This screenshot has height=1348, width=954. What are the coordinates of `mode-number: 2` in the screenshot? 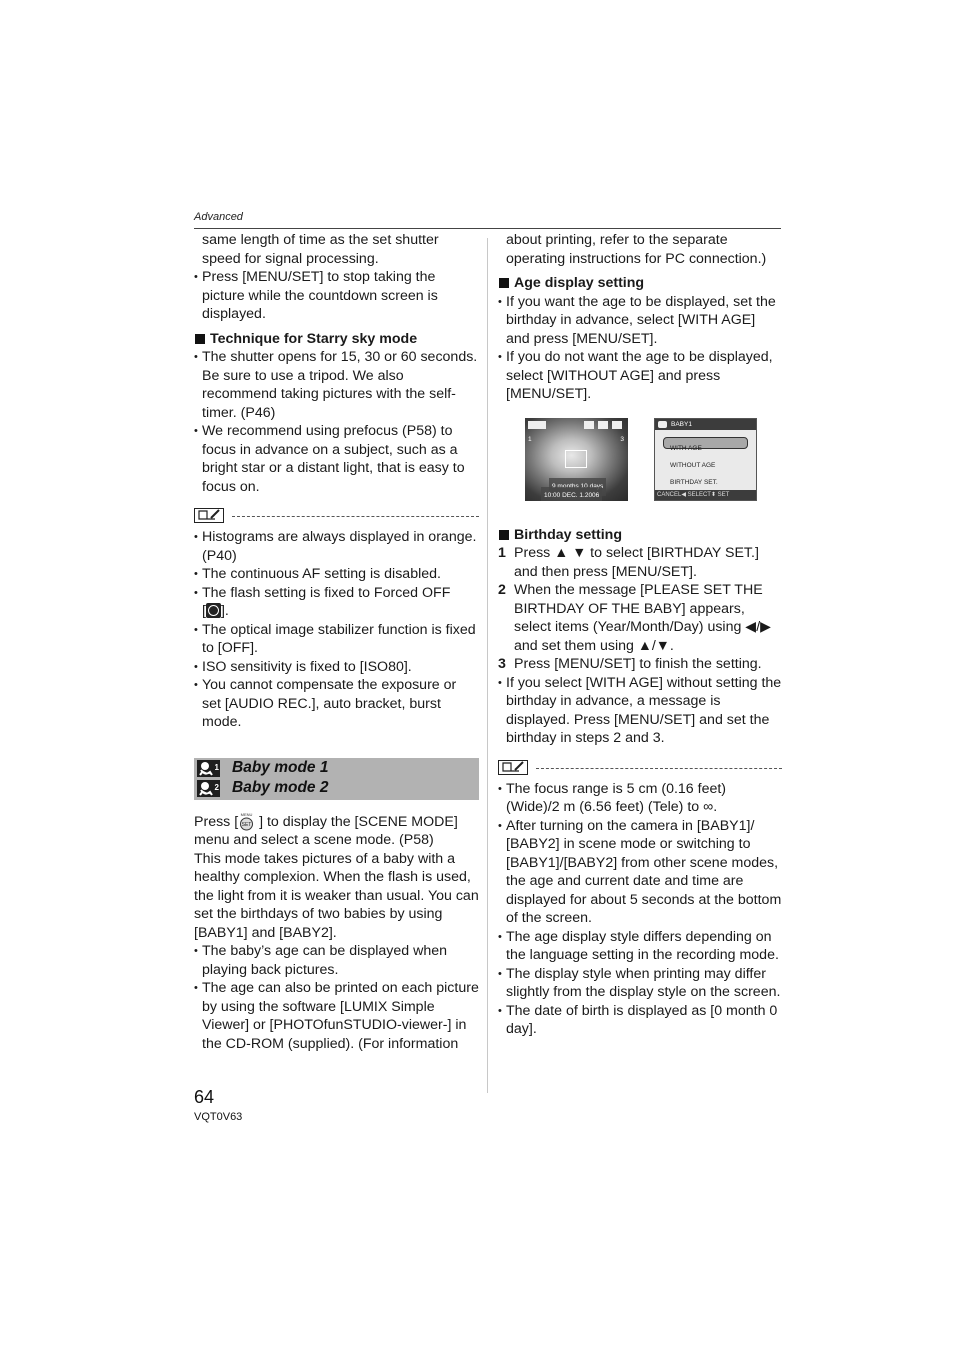 It's located at (216, 787).